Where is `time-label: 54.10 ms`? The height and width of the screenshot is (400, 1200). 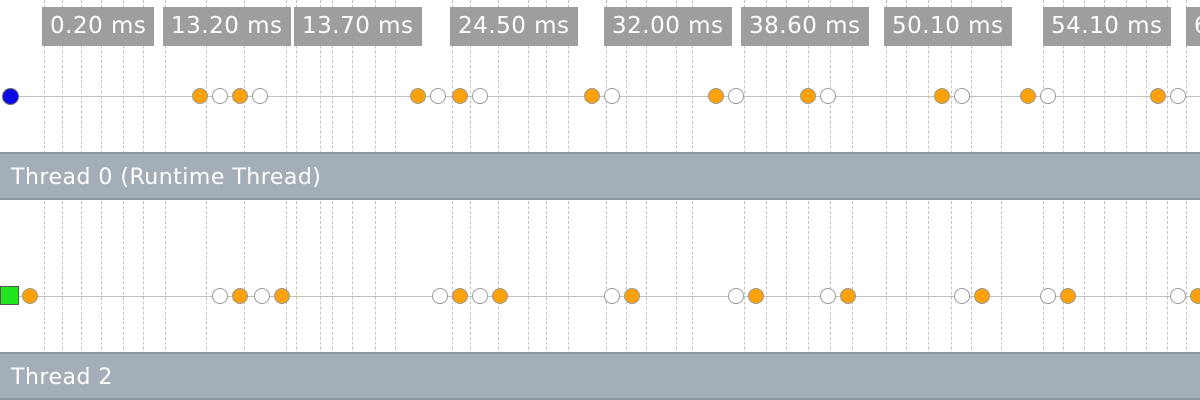 time-label: 54.10 ms is located at coordinates (1107, 26).